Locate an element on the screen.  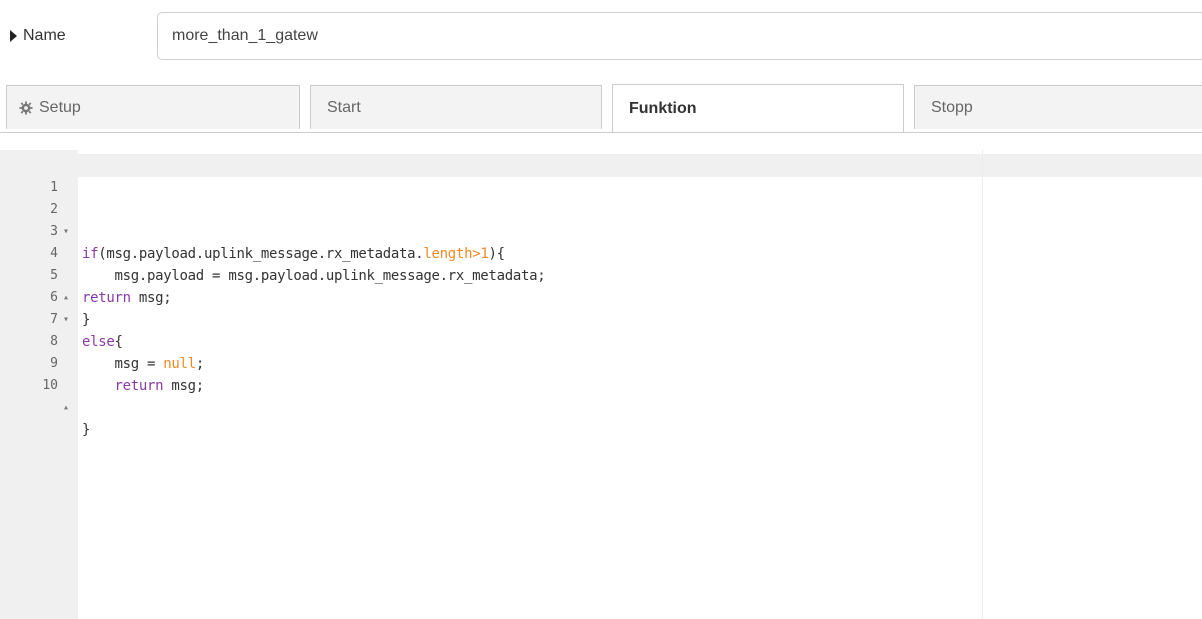
tab-start-label: Start is located at coordinates (344, 107).